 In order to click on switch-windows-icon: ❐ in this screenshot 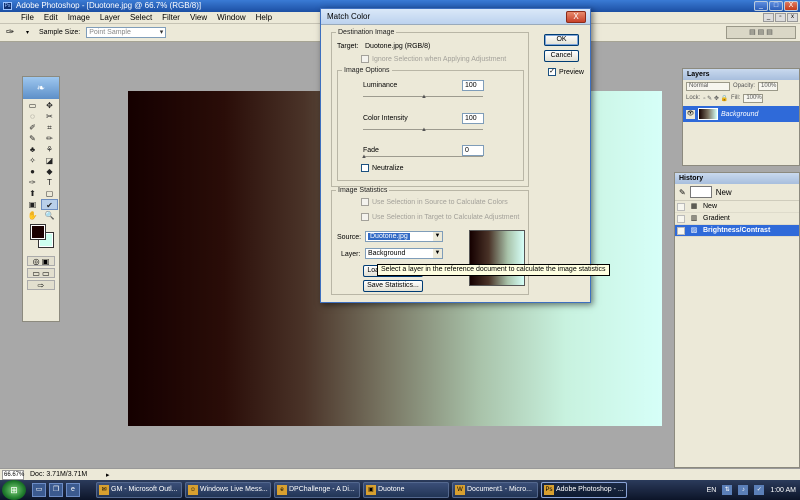, I will do `click(56, 490)`.